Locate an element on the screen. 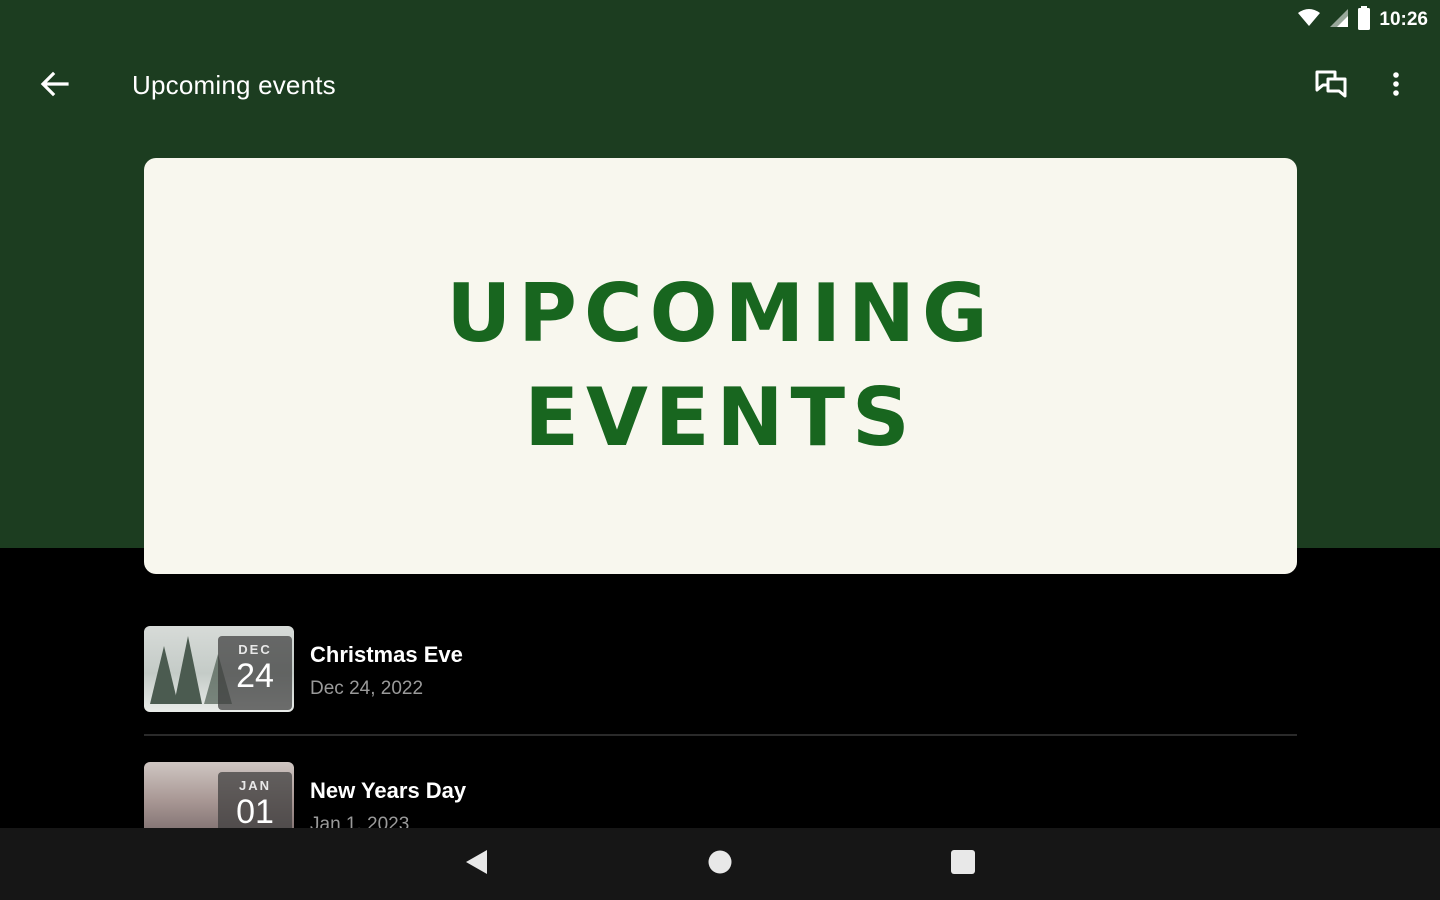  cellular-signal-icon is located at coordinates (1339, 20).